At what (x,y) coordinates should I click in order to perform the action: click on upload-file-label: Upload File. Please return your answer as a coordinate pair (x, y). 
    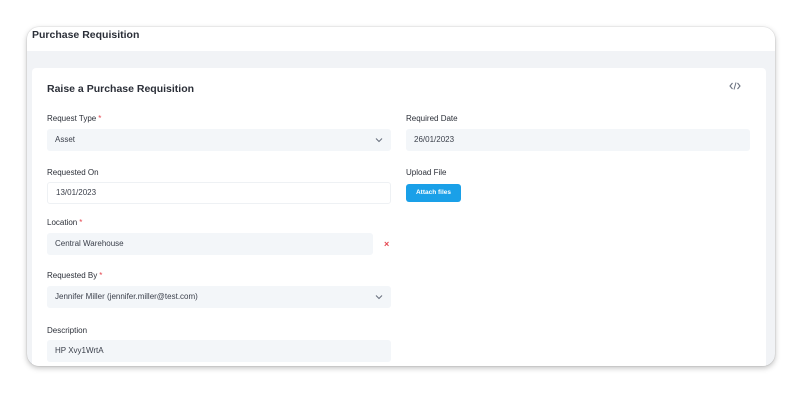
    Looking at the image, I should click on (426, 172).